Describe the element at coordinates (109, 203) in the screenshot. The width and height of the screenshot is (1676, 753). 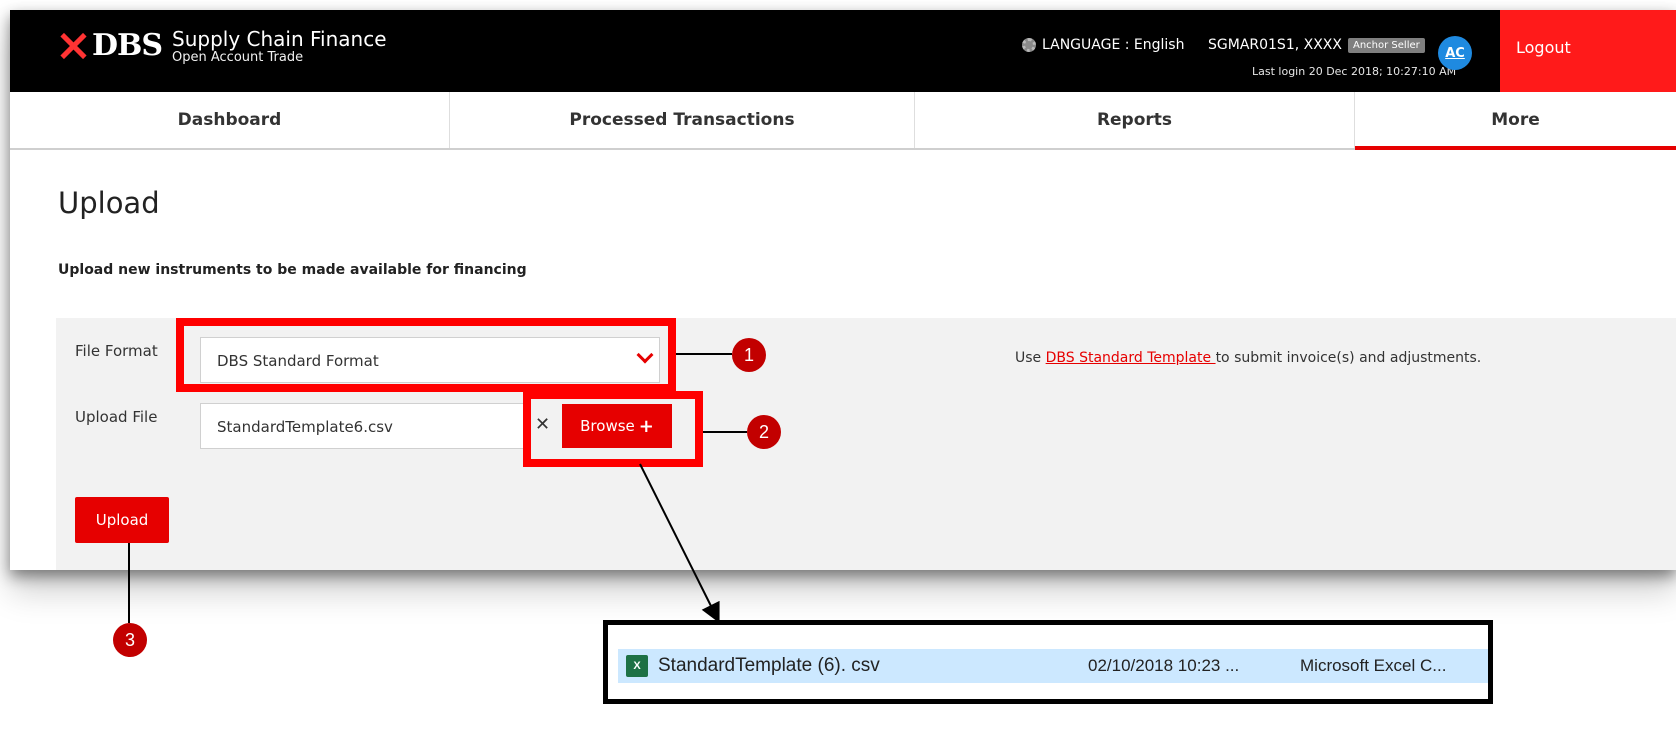
I see `page-title: Upload` at that location.